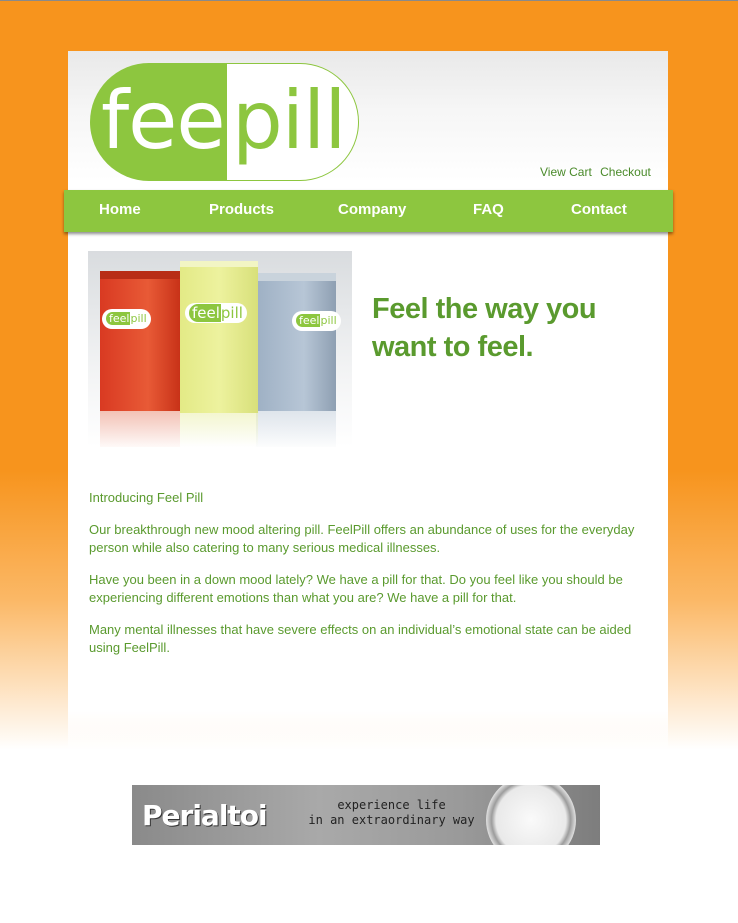 The height and width of the screenshot is (923, 738). I want to click on cart-links: View Cart Checkout, so click(598, 172).